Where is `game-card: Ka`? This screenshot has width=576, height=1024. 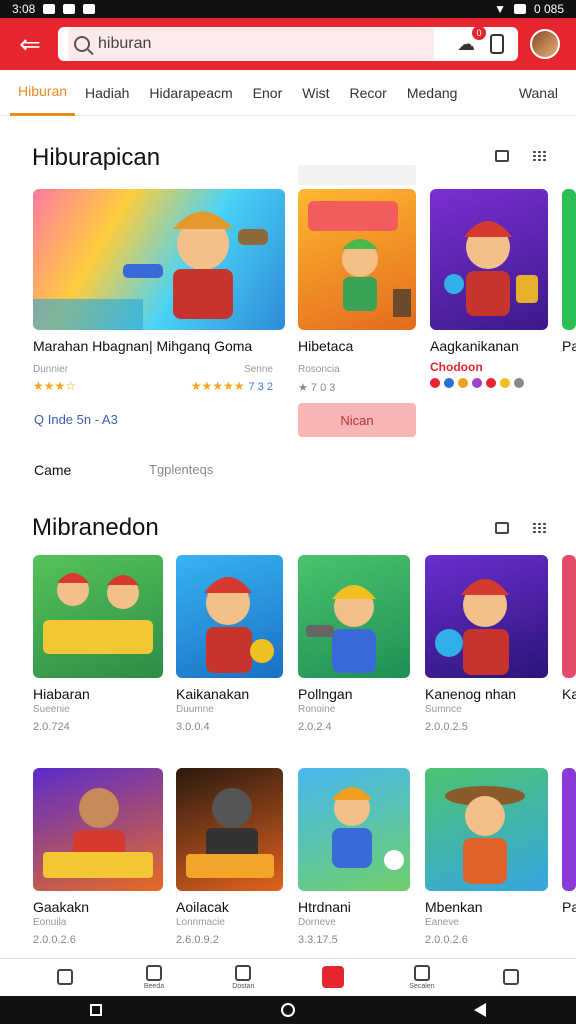 game-card: Ka is located at coordinates (569, 628).